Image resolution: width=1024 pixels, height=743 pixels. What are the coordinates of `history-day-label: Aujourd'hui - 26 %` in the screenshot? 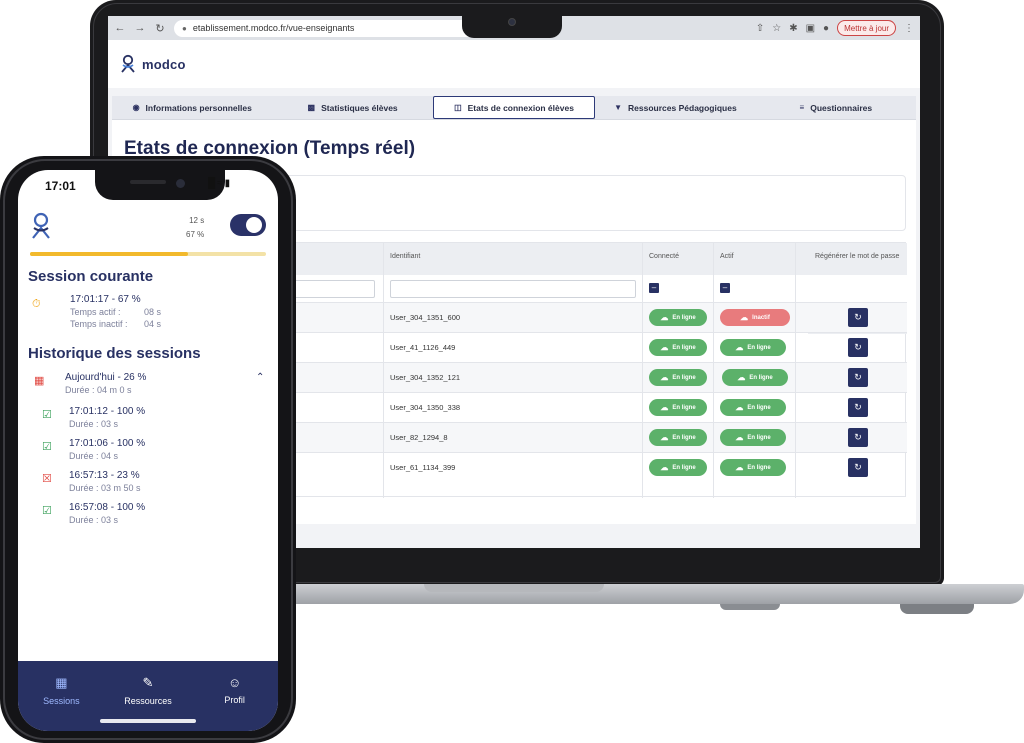 It's located at (105, 377).